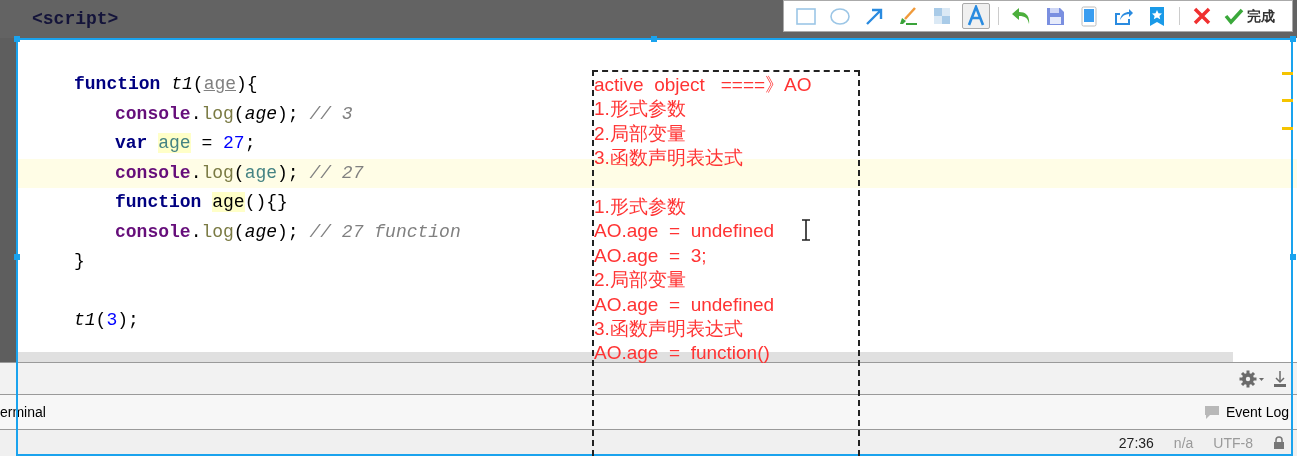 Image resolution: width=1297 pixels, height=456 pixels. I want to click on mosaic-icon, so click(942, 16).